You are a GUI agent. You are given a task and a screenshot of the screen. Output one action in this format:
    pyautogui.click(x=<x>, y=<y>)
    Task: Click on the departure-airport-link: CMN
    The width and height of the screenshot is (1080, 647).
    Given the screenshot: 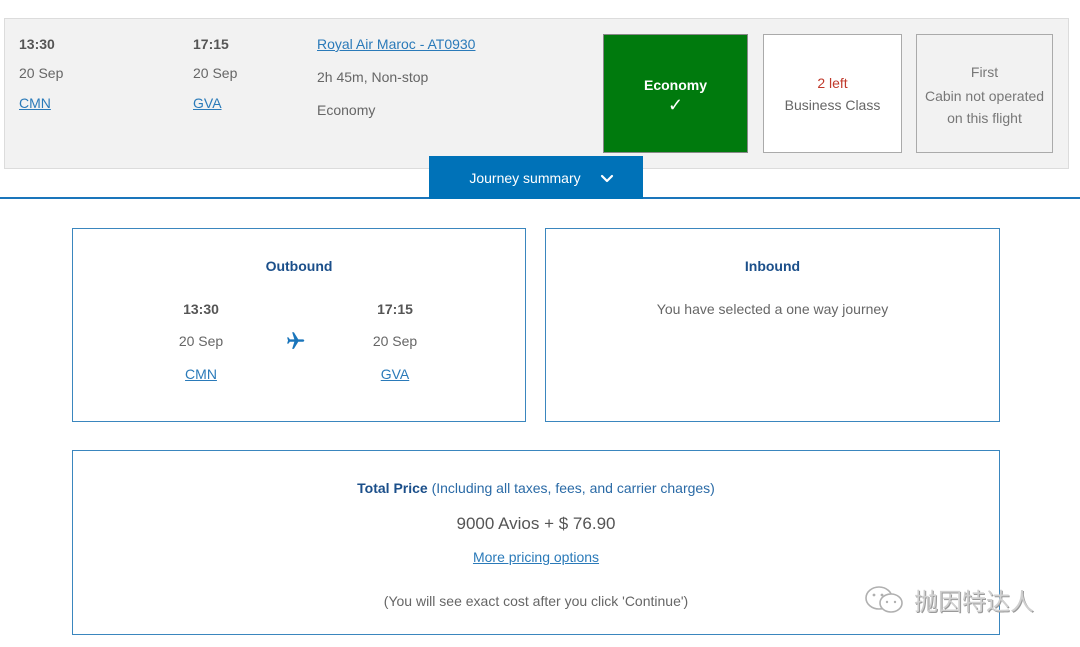 What is the action you would take?
    pyautogui.click(x=35, y=103)
    